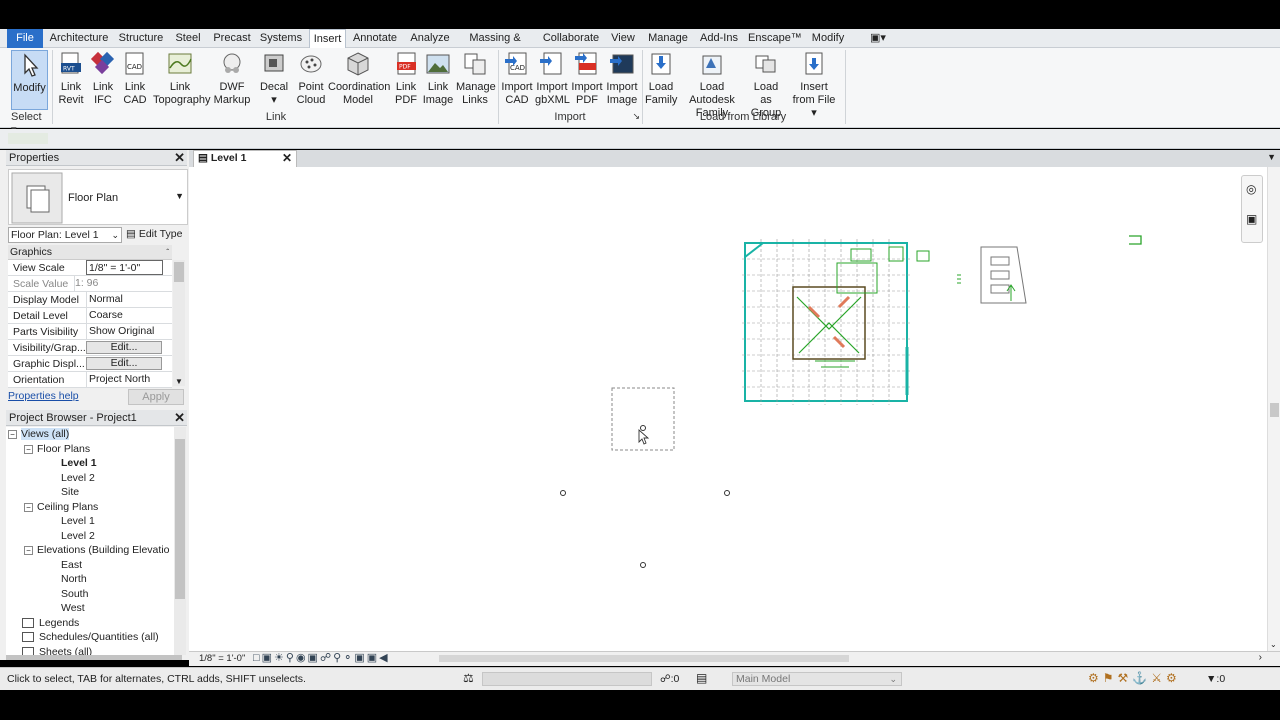 Image resolution: width=1280 pixels, height=720 pixels. I want to click on link-ifc-button: Link IFC, so click(103, 80).